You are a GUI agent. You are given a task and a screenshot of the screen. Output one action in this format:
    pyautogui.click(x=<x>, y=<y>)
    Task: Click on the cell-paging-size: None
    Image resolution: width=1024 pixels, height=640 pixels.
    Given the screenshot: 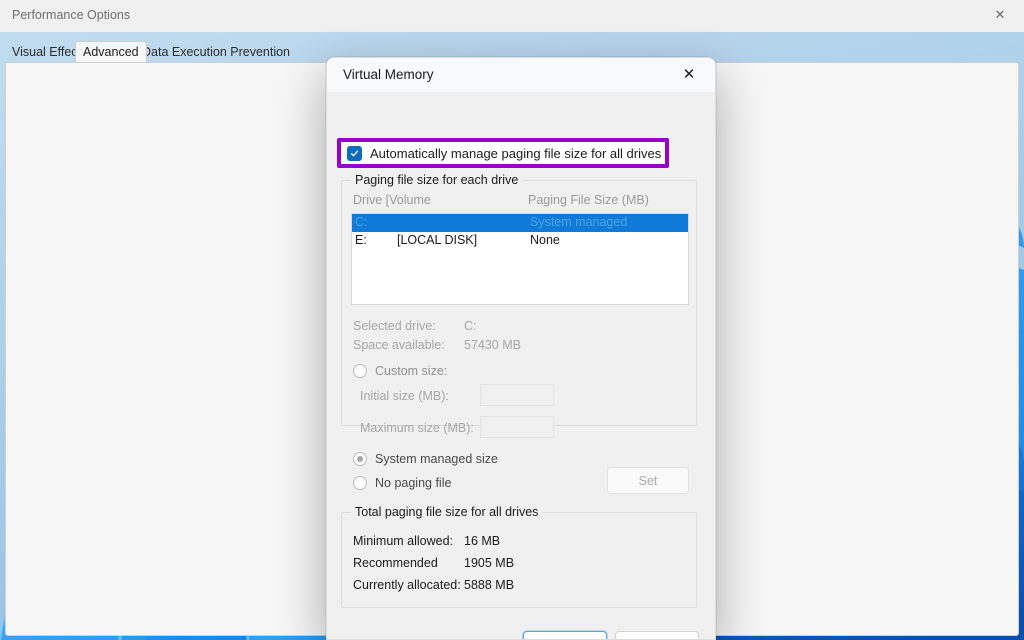 What is the action you would take?
    pyautogui.click(x=545, y=240)
    